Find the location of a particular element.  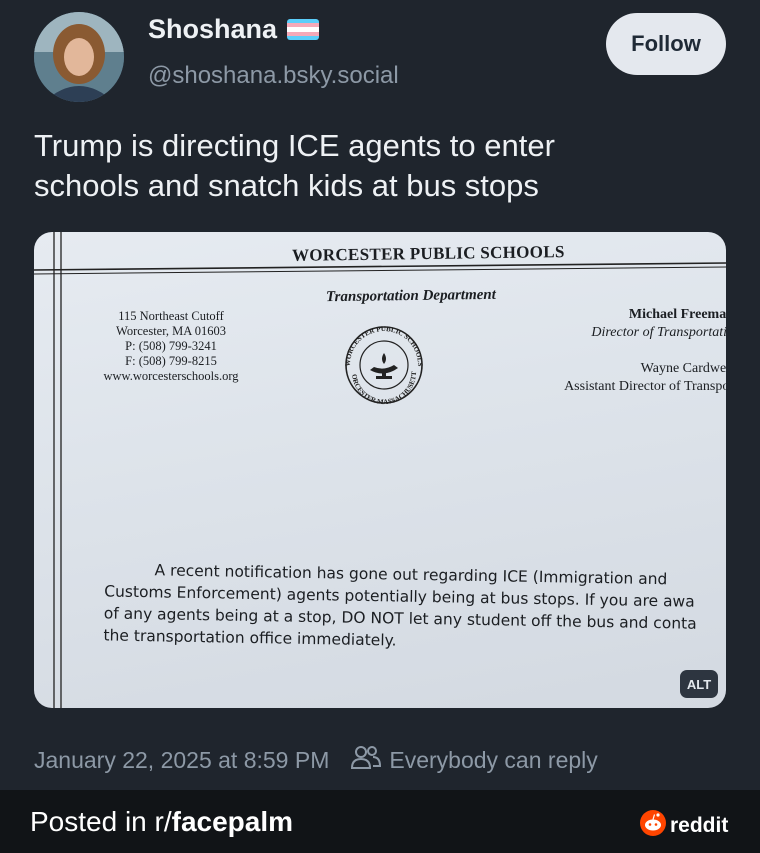

posted-in-text: Posted in r/facepalm is located at coordinates (161, 822).